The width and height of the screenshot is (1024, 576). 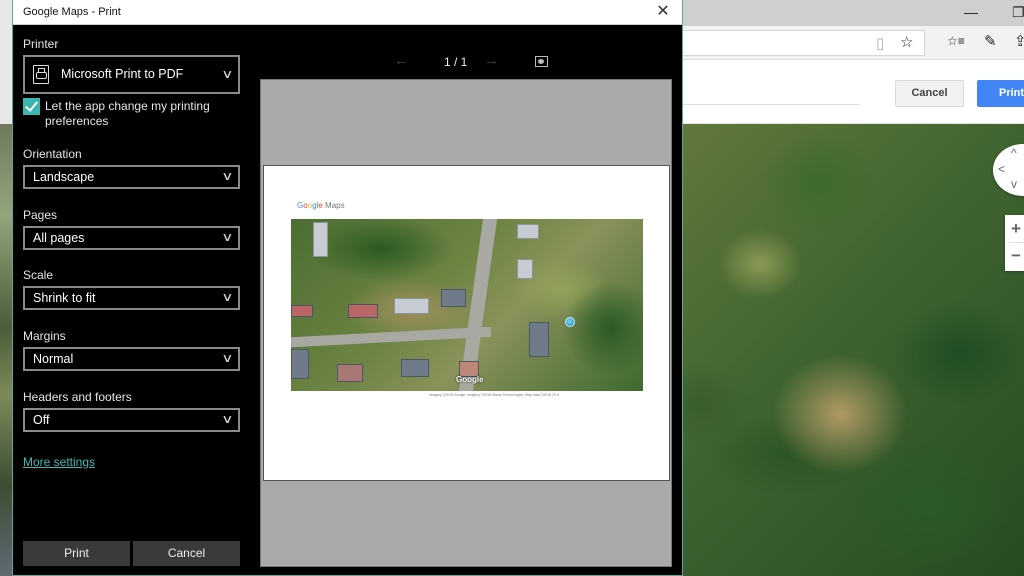 What do you see at coordinates (1019, 41) in the screenshot?
I see `share-icon: ⇪` at bounding box center [1019, 41].